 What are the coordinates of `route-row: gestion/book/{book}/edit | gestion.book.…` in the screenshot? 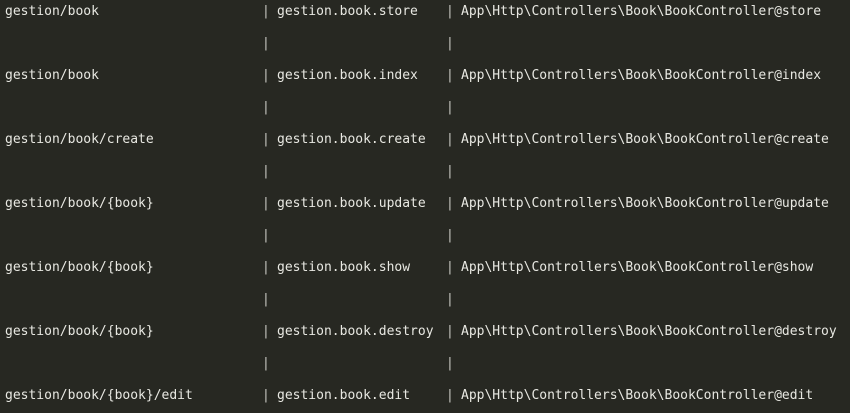 It's located at (425, 396).